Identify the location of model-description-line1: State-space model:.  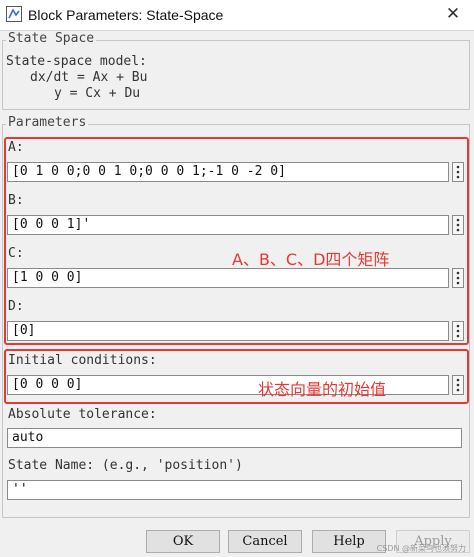
(76, 61).